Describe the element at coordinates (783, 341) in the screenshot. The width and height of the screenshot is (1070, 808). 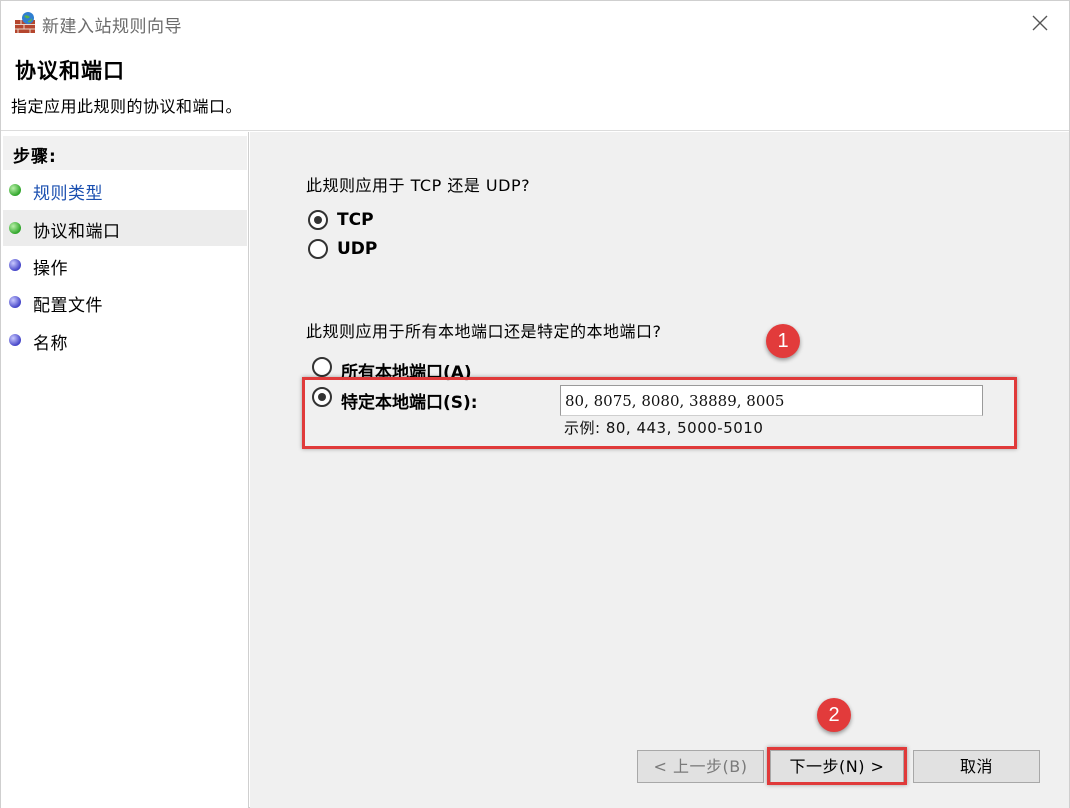
I see `annotation-marker-1: 1` at that location.